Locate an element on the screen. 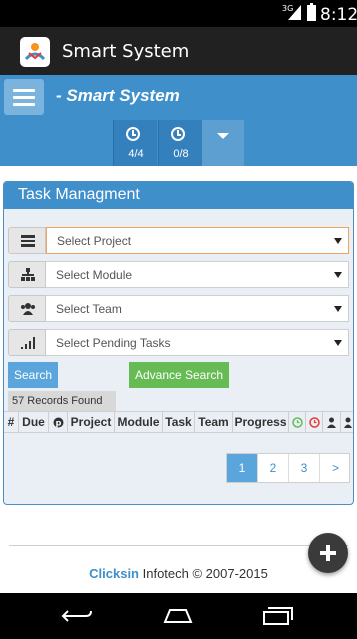  page-2: 2 is located at coordinates (273, 468).